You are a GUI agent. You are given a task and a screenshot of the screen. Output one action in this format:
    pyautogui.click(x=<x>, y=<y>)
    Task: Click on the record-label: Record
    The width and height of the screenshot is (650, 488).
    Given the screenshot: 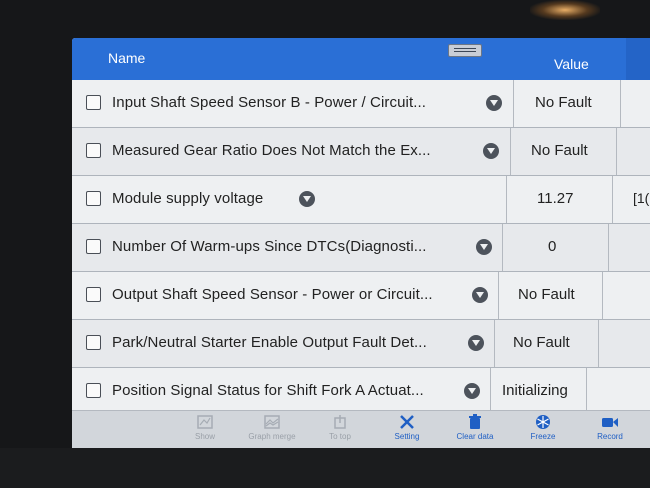 What is the action you would take?
    pyautogui.click(x=610, y=436)
    